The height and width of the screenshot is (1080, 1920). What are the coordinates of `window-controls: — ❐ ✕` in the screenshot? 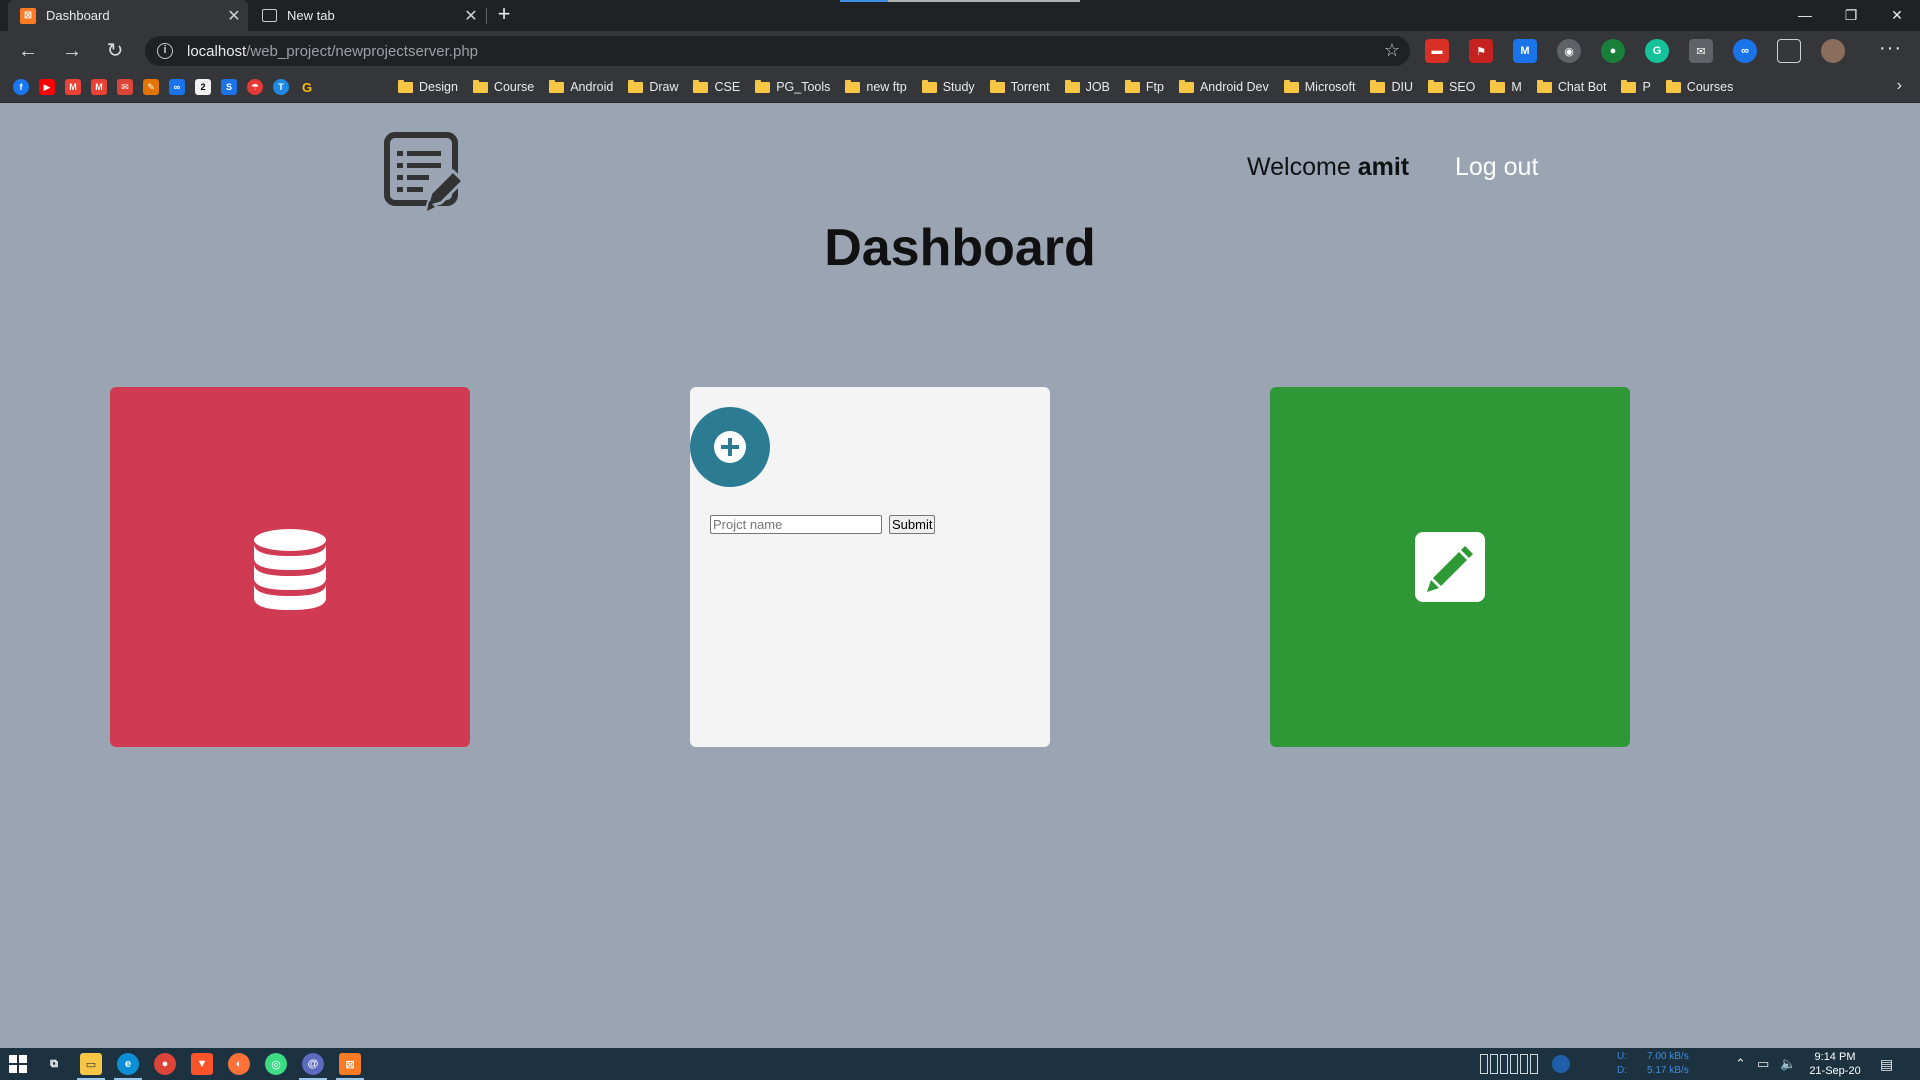 It's located at (1851, 15).